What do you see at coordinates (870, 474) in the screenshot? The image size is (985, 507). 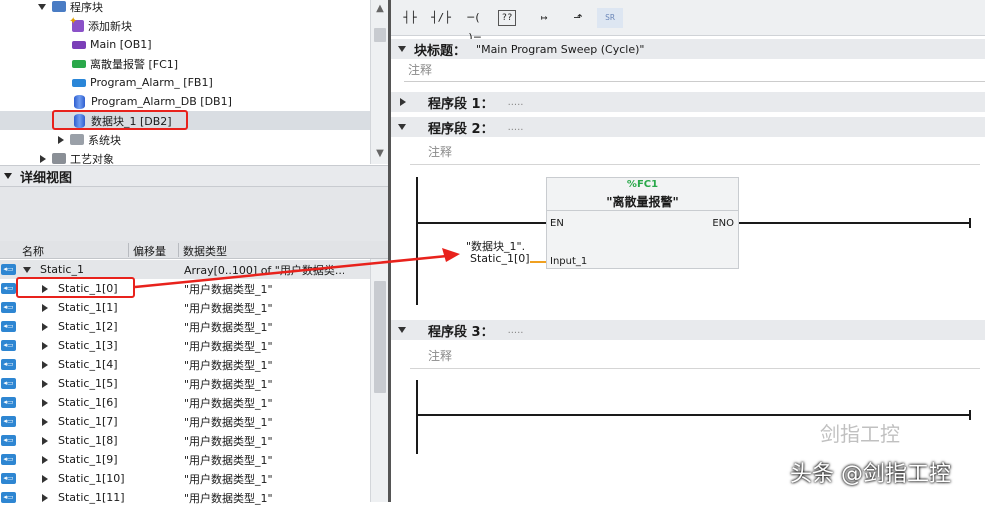 I see `watermark: 头条 @剑指工控` at bounding box center [870, 474].